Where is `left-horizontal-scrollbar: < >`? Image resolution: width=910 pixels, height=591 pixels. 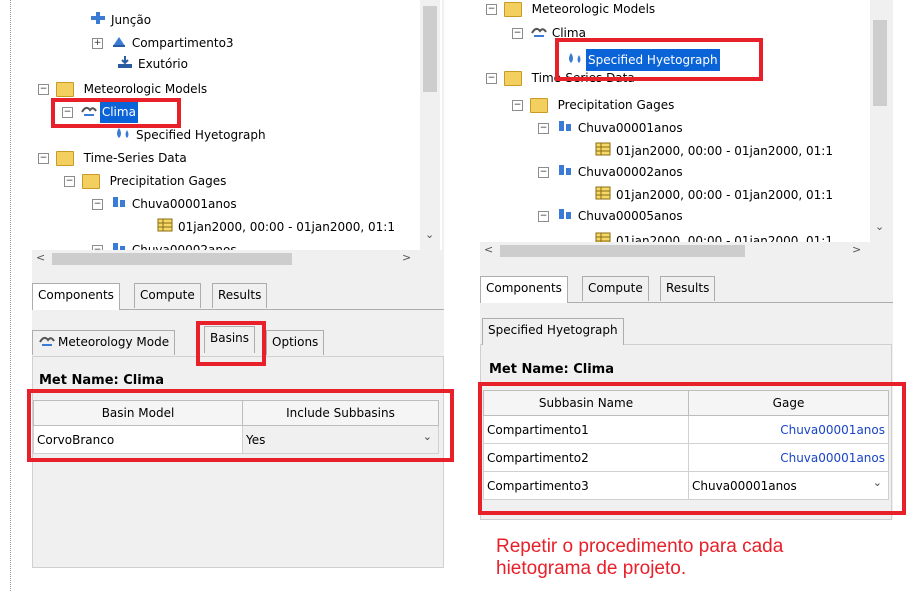 left-horizontal-scrollbar: < > is located at coordinates (226, 259).